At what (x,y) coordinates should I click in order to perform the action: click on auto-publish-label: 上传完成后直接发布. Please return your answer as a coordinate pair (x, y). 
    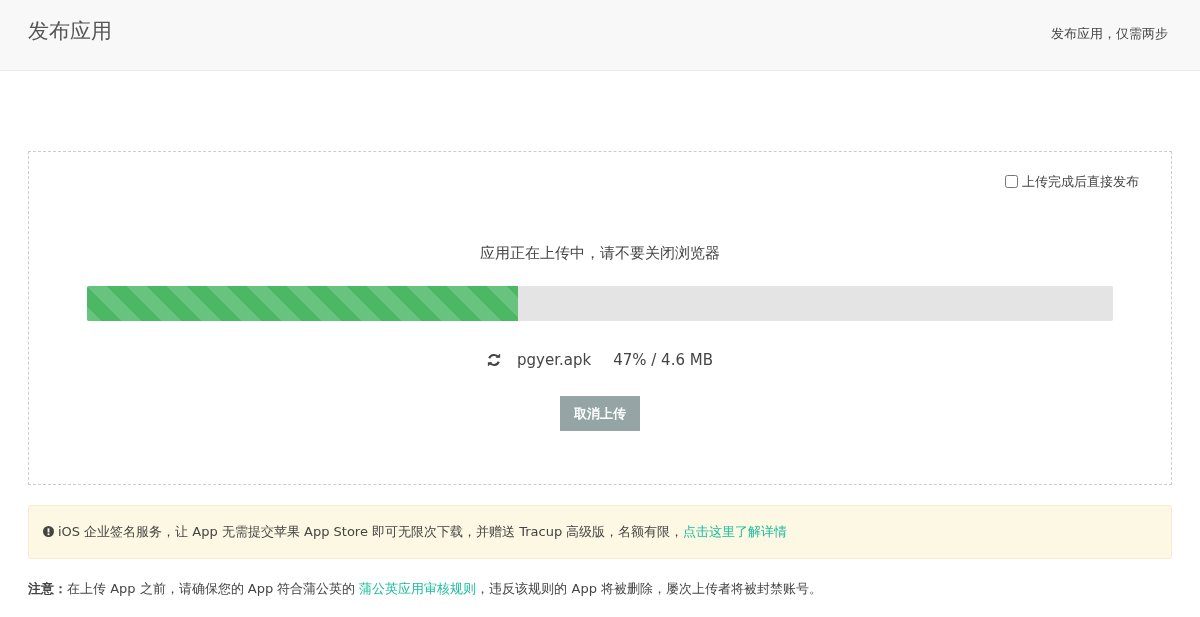
    Looking at the image, I should click on (1080, 182).